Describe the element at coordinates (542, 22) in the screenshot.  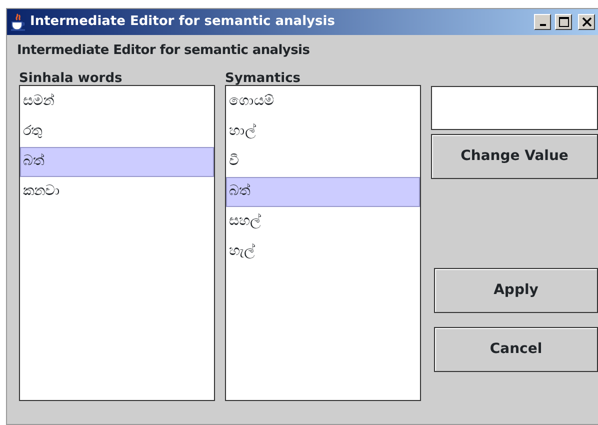
I see `minimize-button` at that location.